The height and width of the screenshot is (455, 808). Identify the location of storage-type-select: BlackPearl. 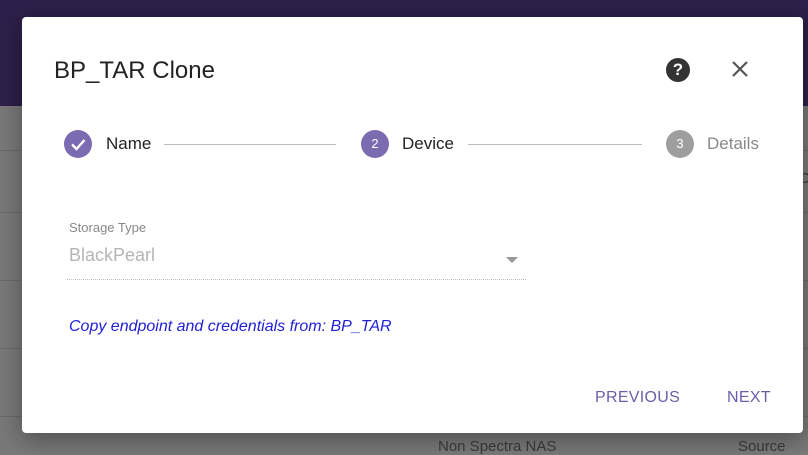
(296, 260).